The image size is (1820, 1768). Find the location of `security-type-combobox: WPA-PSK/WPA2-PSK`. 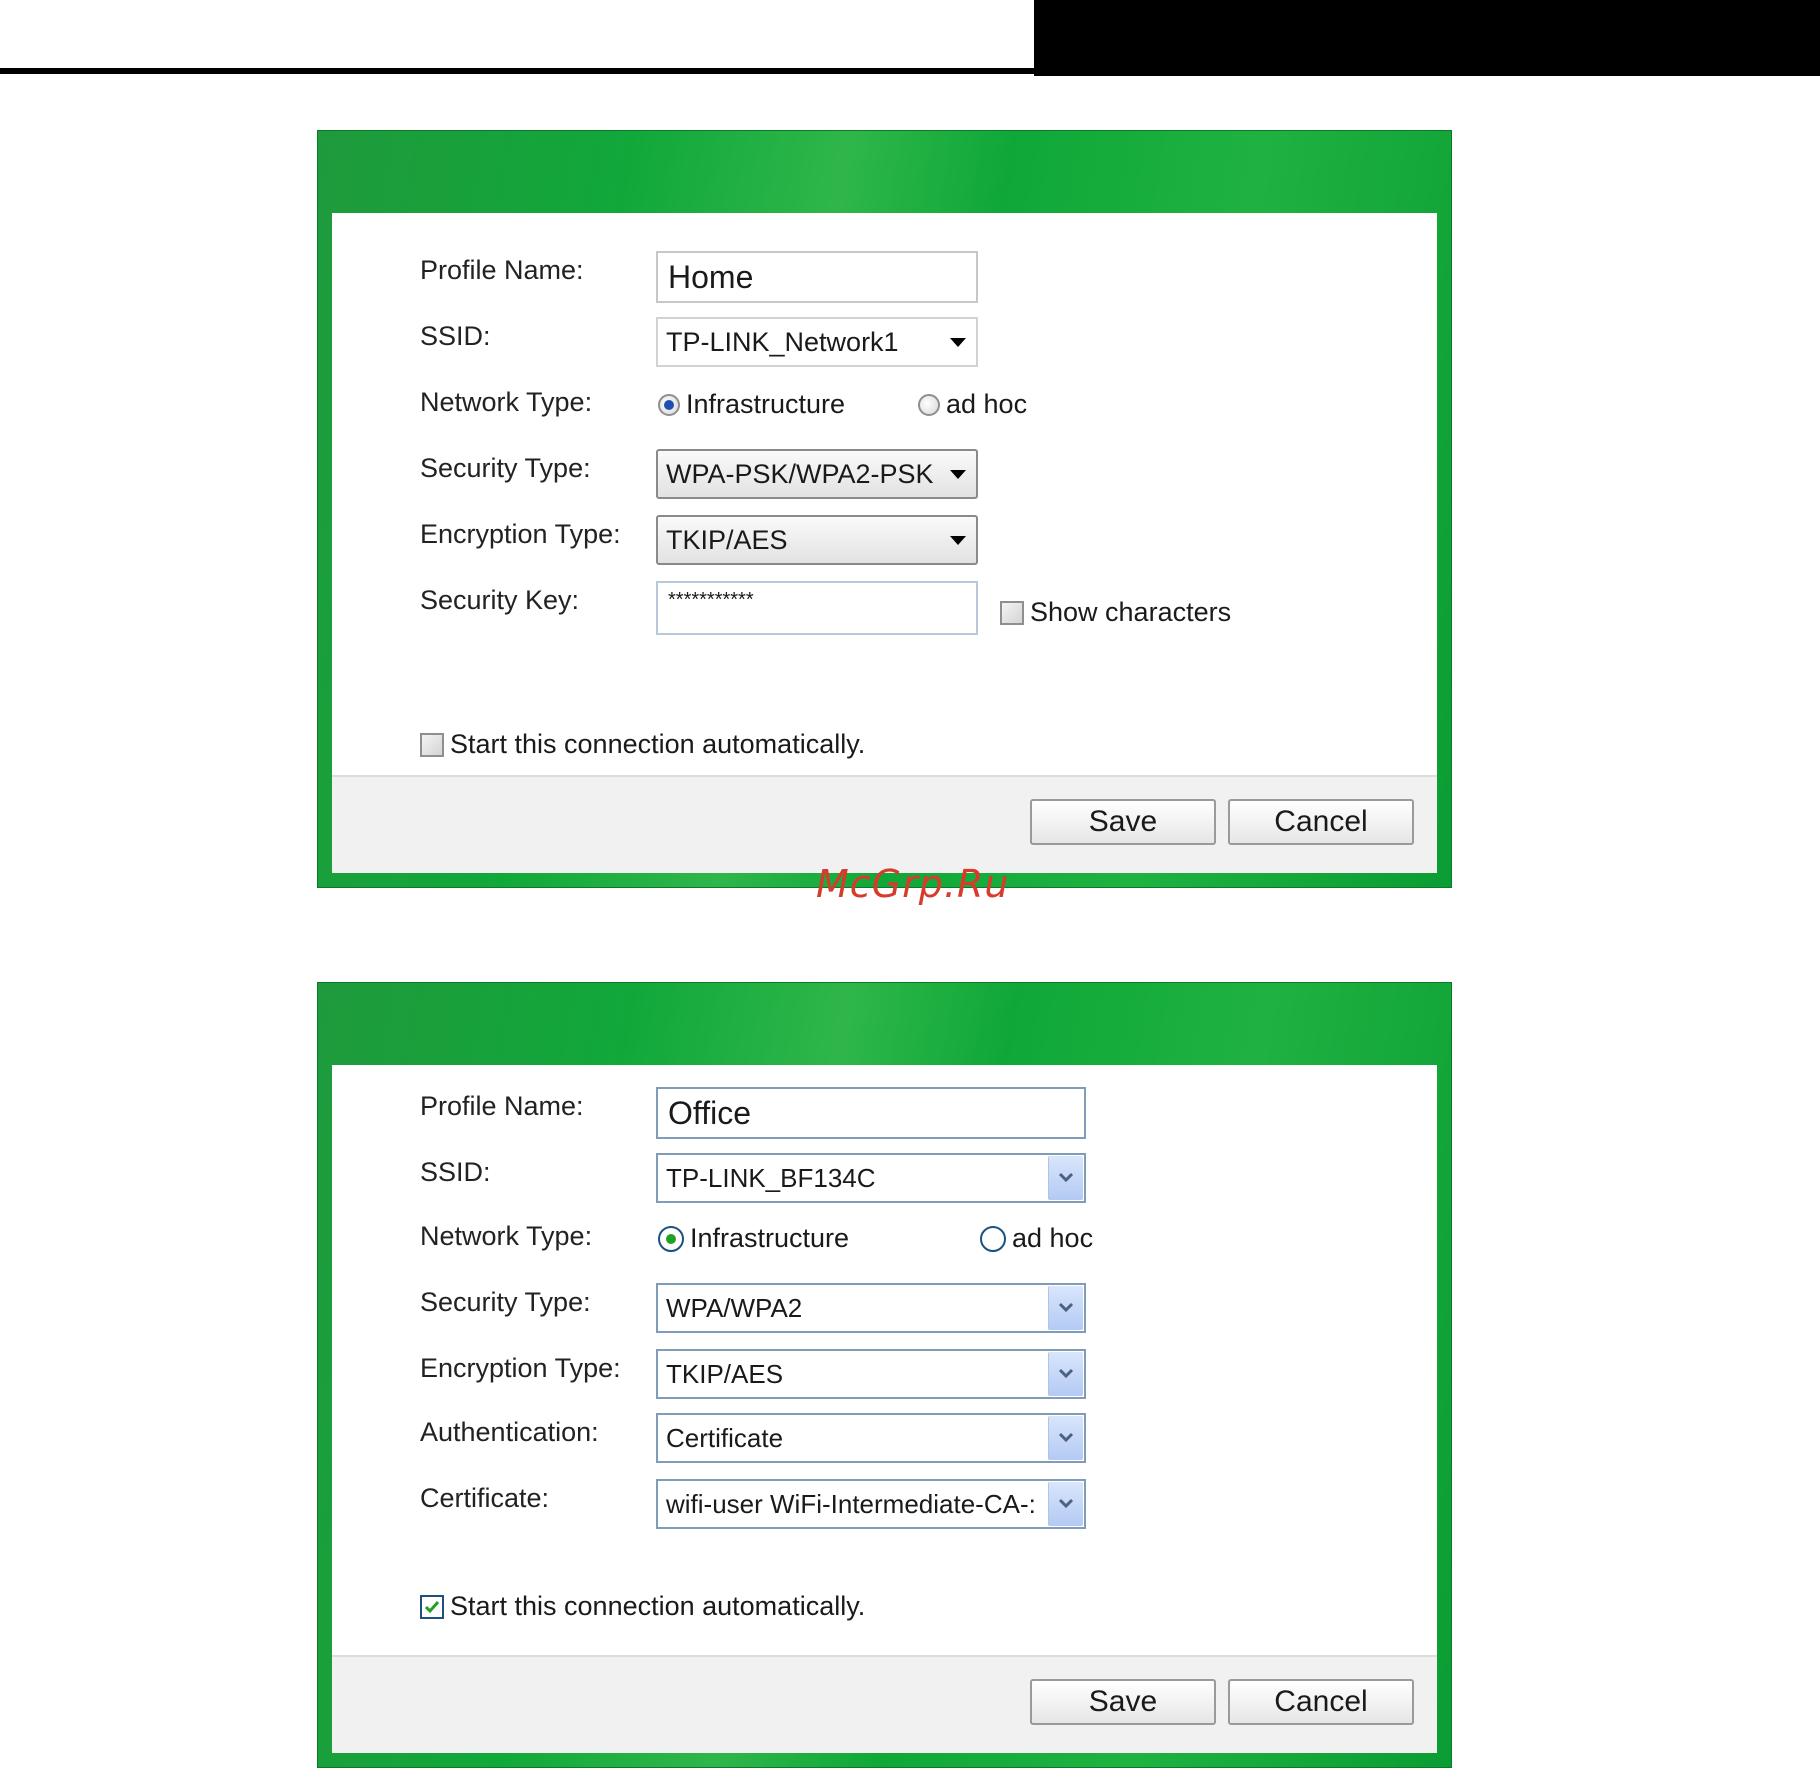

security-type-combobox: WPA-PSK/WPA2-PSK is located at coordinates (817, 474).